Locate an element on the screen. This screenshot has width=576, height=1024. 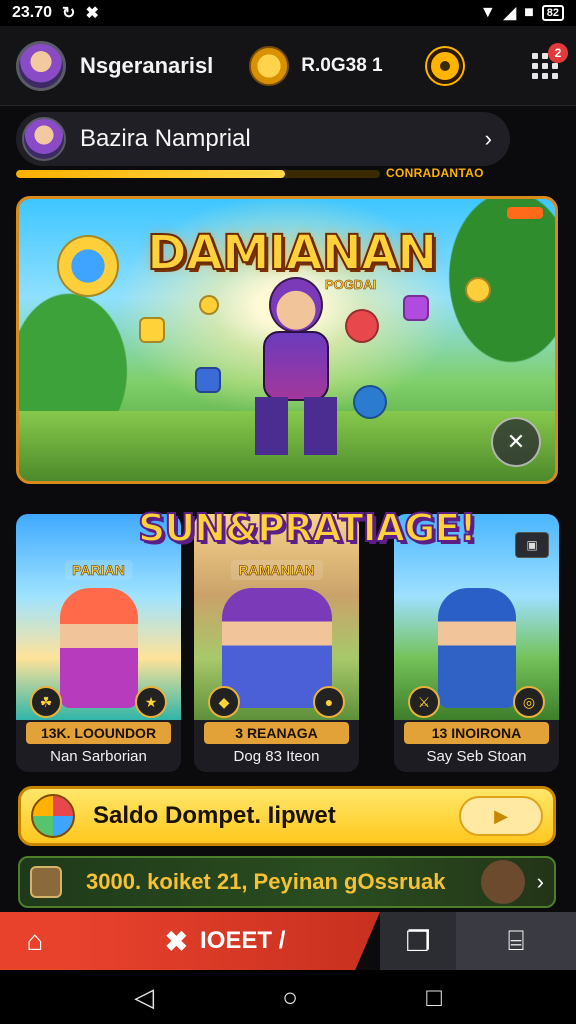
card-name: Say Seb Stoan is located at coordinates (476, 756).